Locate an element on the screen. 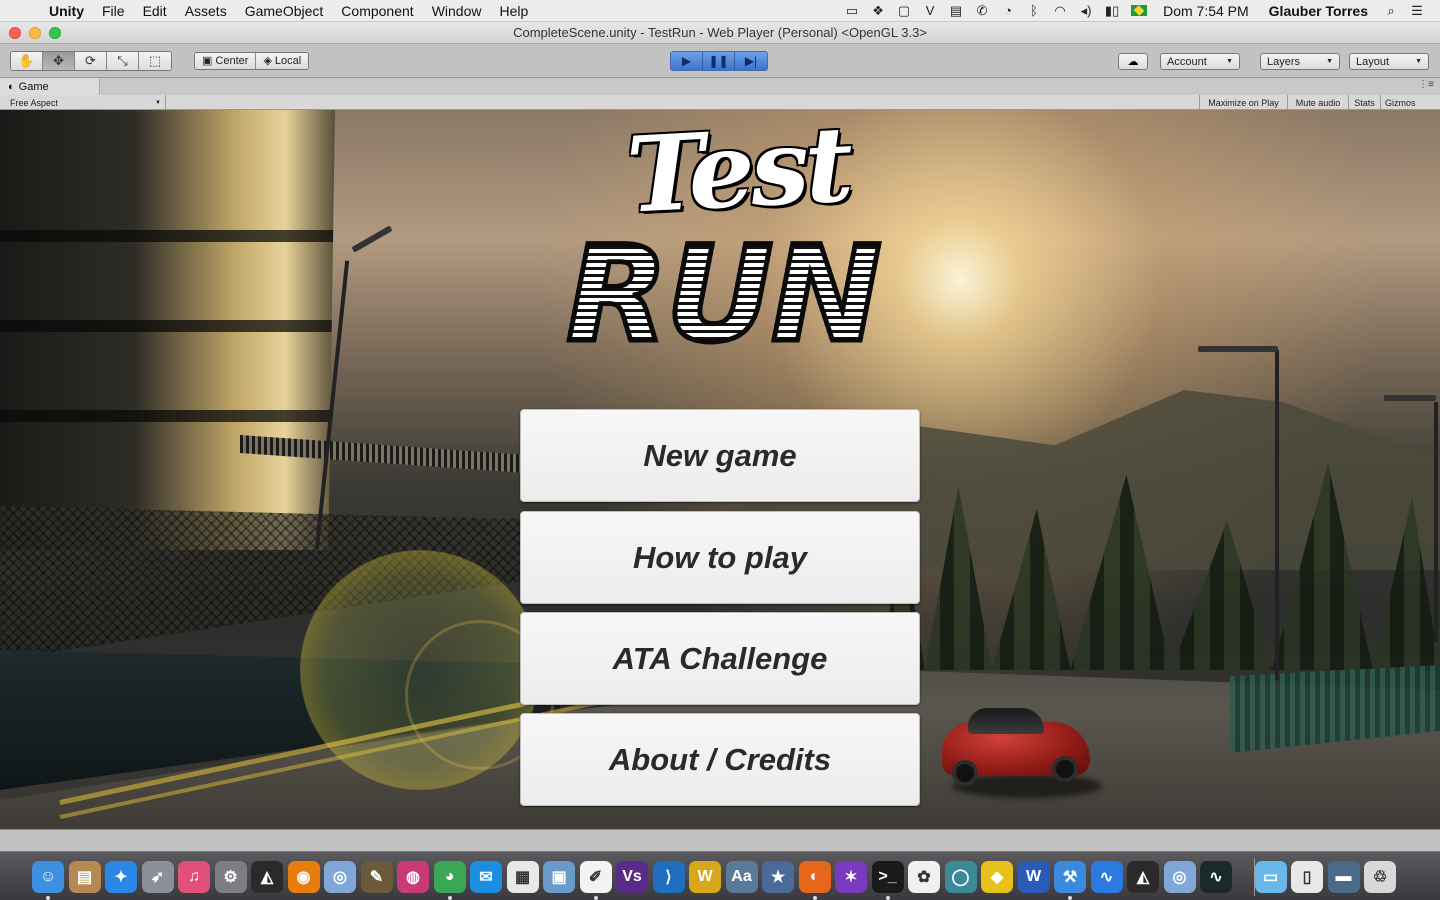 The image size is (1440, 900). itunes-icon: ♫ is located at coordinates (194, 877).